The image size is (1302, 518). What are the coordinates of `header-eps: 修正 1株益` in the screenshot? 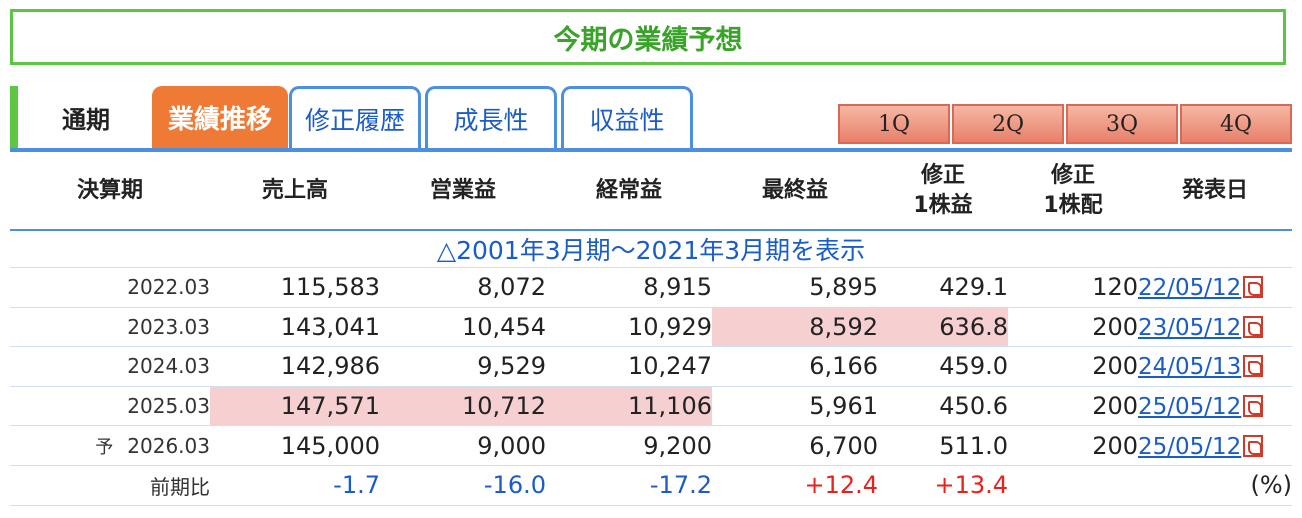 It's located at (943, 191).